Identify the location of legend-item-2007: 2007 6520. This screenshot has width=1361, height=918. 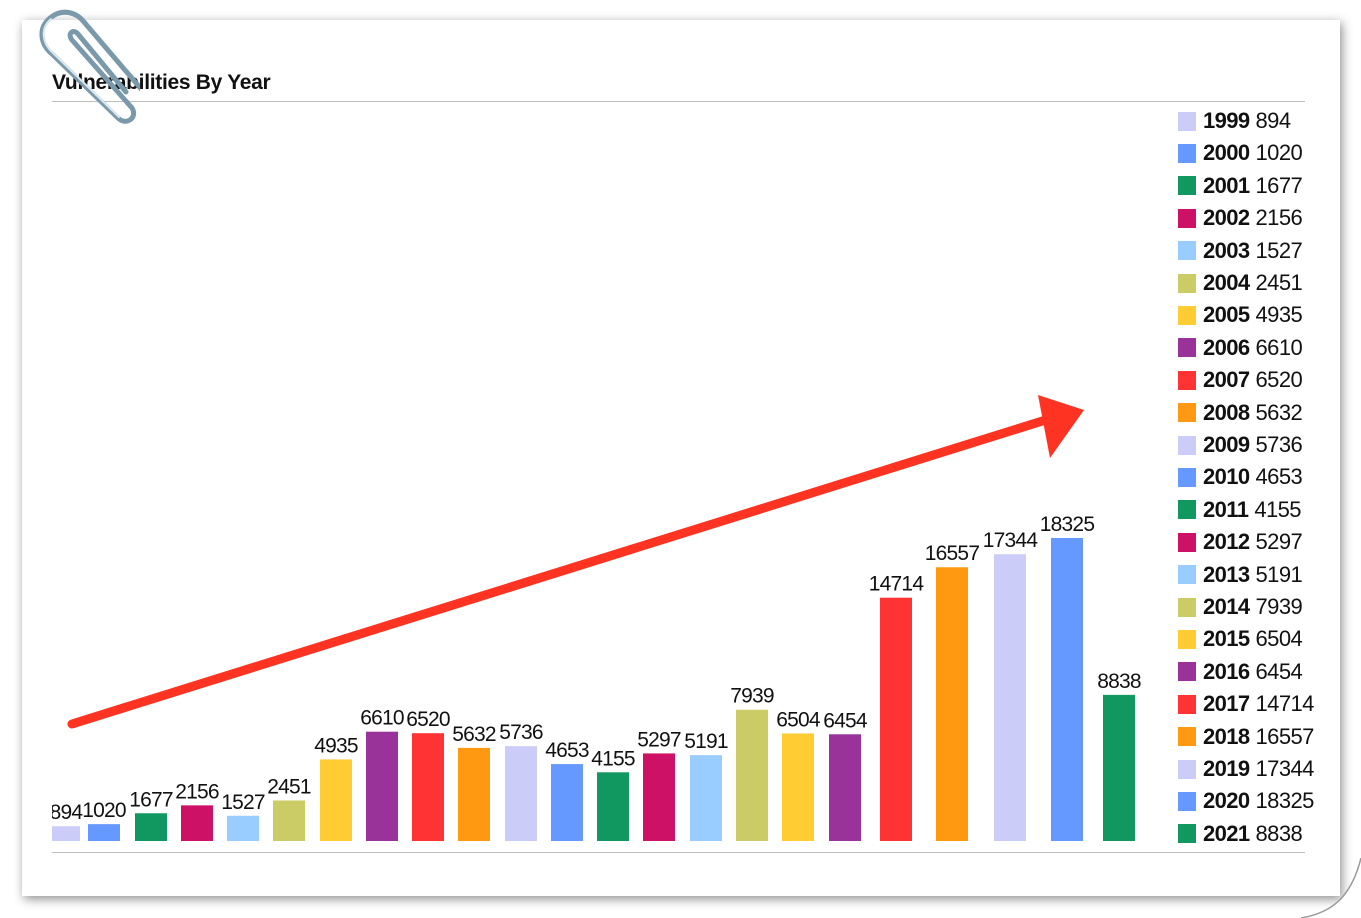
(1240, 380).